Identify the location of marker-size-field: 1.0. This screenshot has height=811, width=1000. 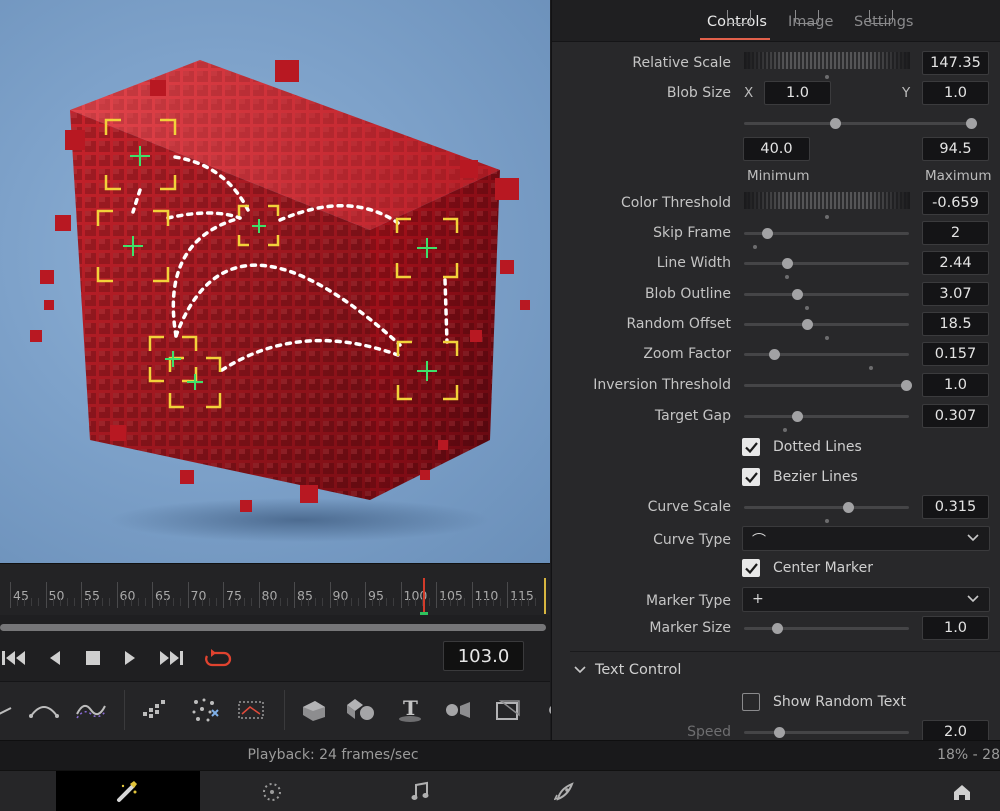
(955, 628).